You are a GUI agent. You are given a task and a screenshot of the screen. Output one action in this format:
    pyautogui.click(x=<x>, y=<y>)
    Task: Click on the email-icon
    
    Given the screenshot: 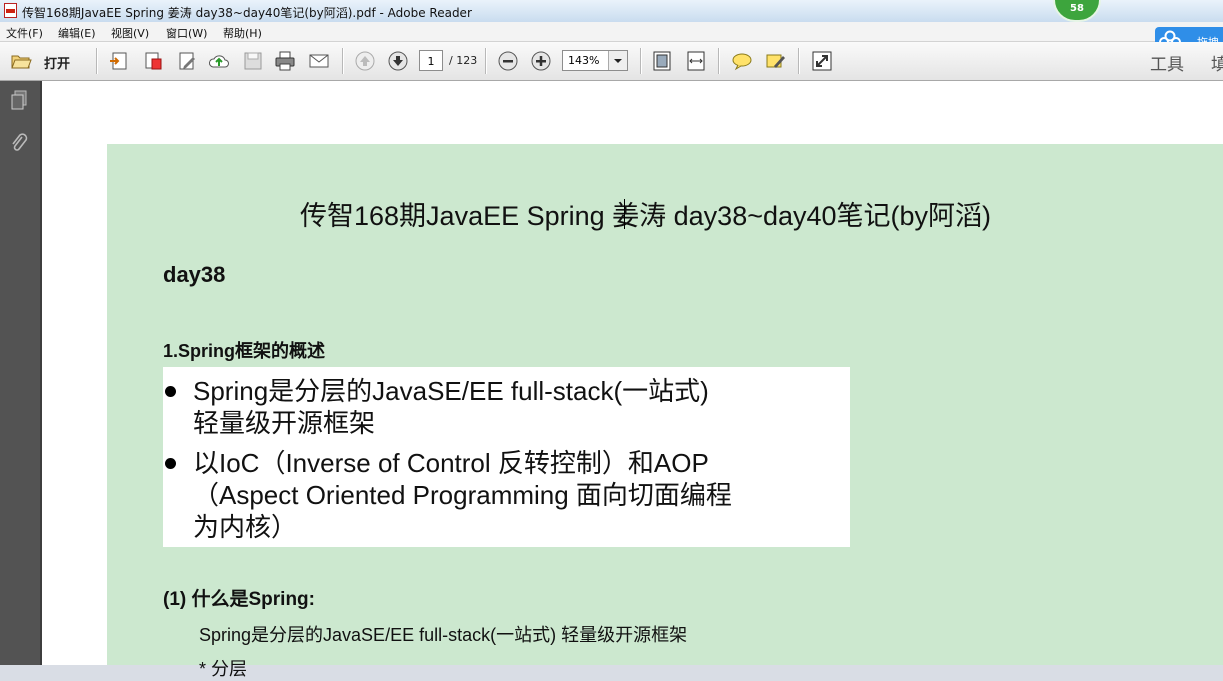 What is the action you would take?
    pyautogui.click(x=319, y=61)
    